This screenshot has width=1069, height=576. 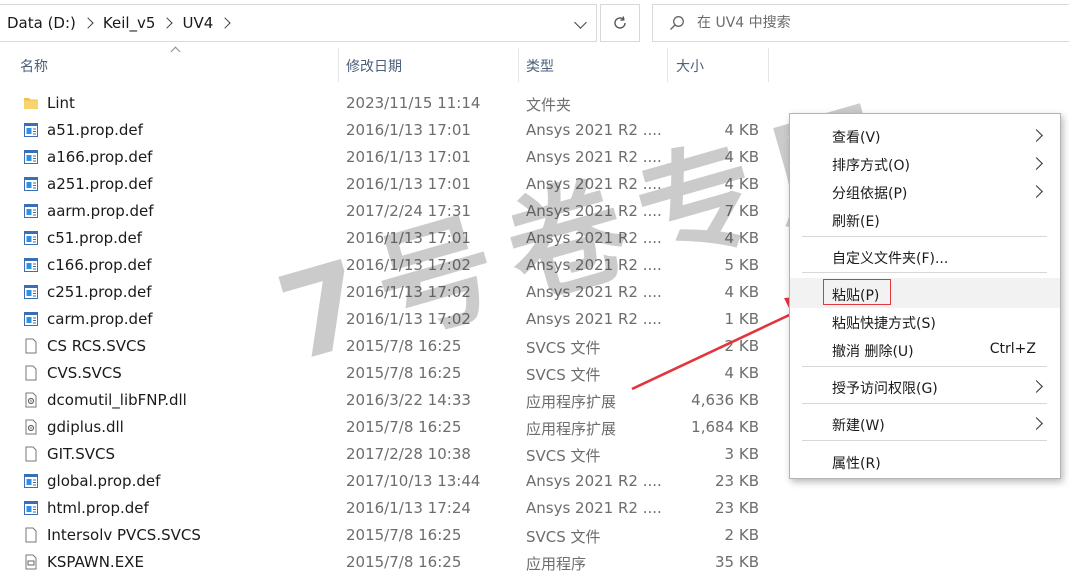 I want to click on file-name: global.prop.def, so click(x=104, y=481).